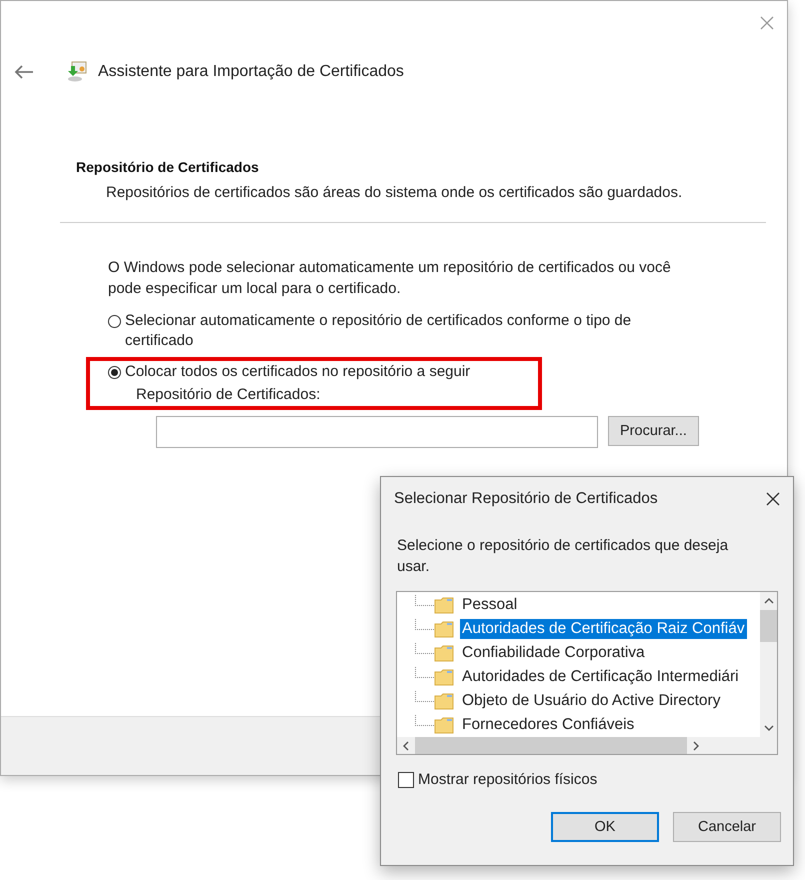 Image resolution: width=805 pixels, height=880 pixels. I want to click on checkbox, so click(406, 780).